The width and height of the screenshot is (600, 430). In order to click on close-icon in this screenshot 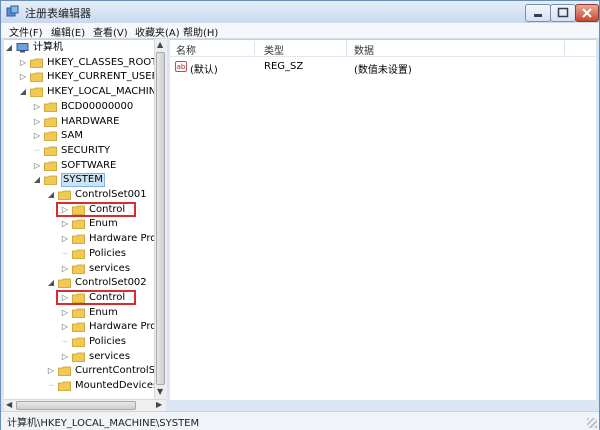, I will do `click(587, 13)`.